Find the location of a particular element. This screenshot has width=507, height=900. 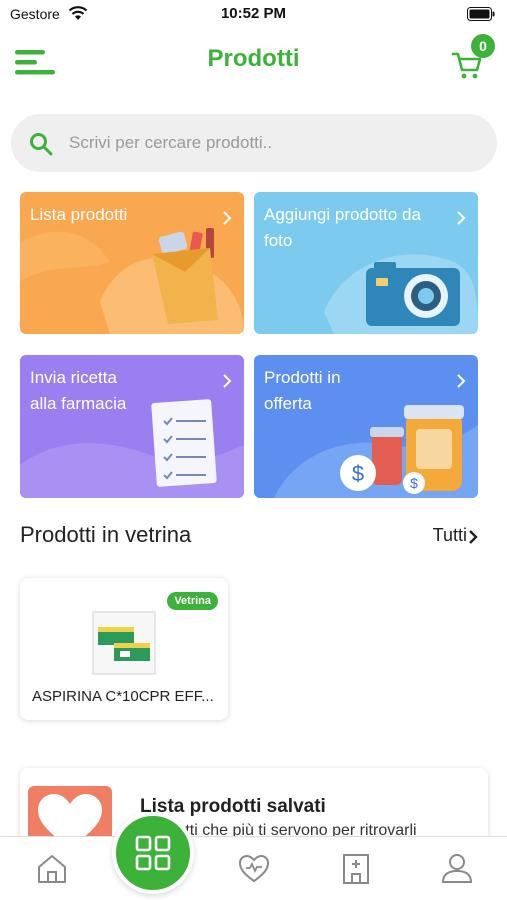

tile-send-prescription: Invia ricetta alla farmacia is located at coordinates (132, 426).